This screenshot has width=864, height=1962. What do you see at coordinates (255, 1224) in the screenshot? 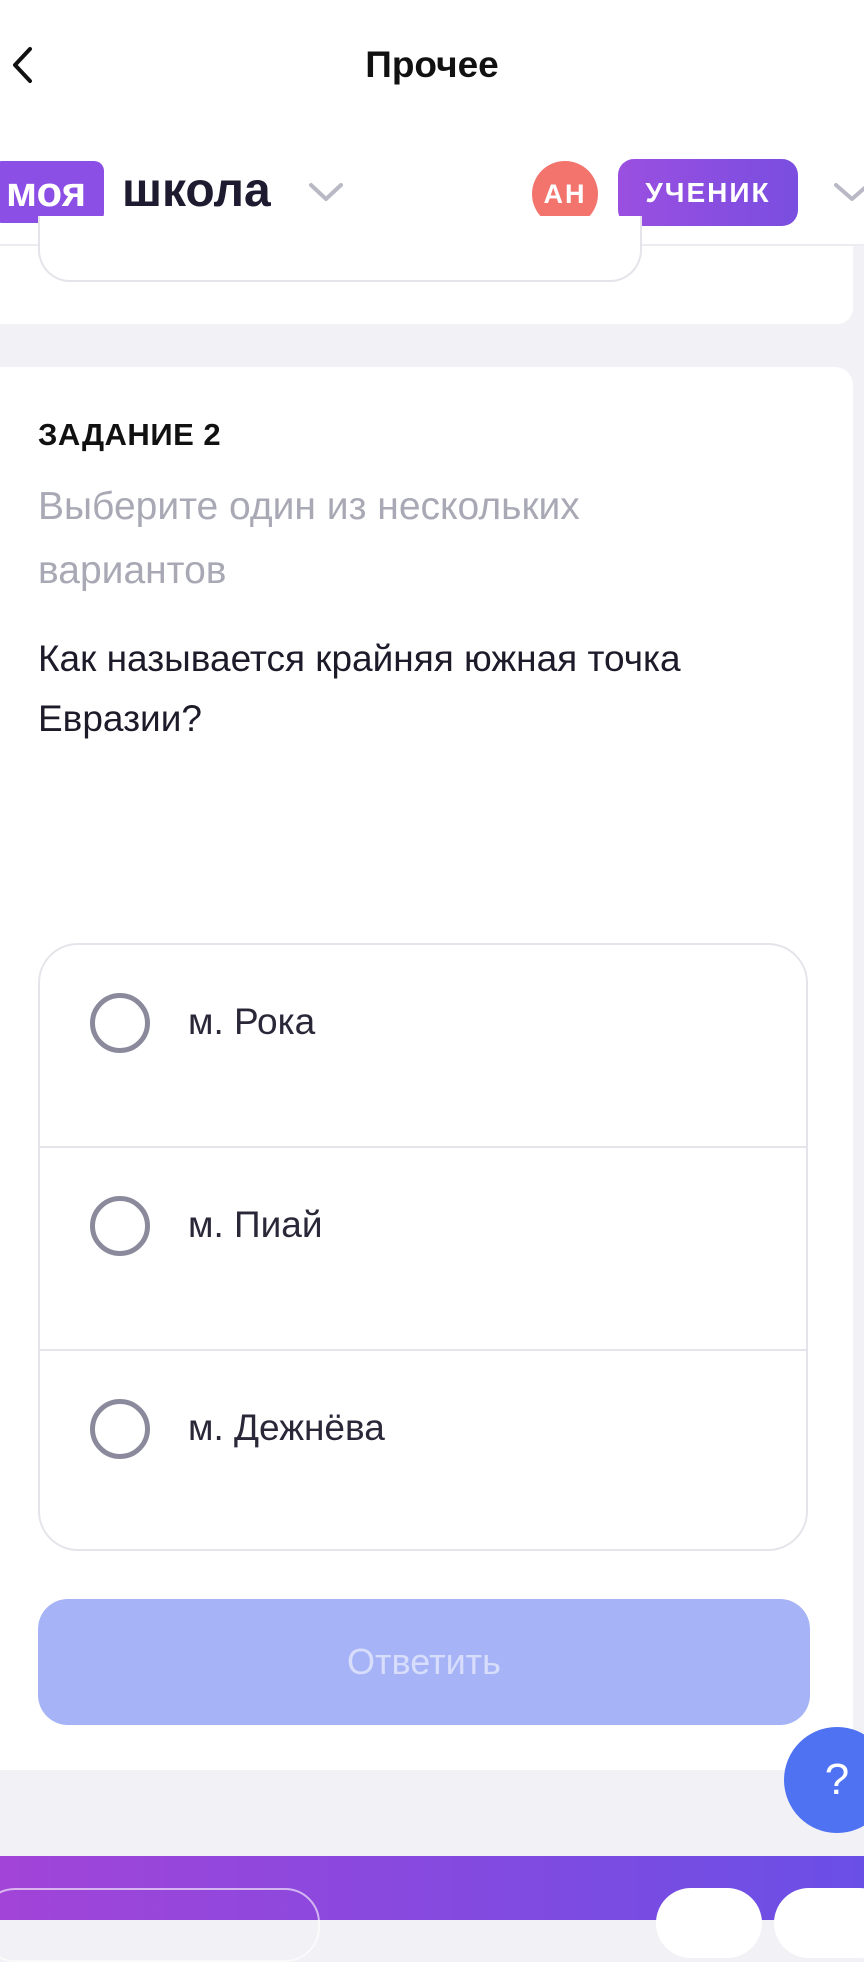
I see `option-label: м. Пиай` at bounding box center [255, 1224].